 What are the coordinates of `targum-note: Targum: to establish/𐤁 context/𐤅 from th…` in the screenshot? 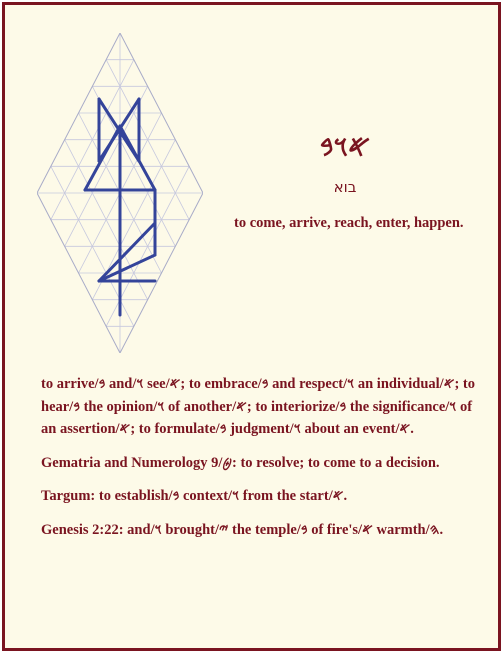 It's located at (194, 496).